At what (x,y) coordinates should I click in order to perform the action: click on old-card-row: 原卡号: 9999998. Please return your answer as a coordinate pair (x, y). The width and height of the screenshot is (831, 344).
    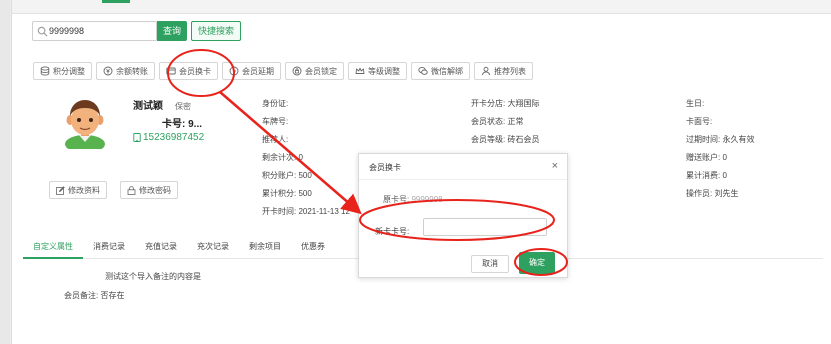
    Looking at the image, I should click on (413, 199).